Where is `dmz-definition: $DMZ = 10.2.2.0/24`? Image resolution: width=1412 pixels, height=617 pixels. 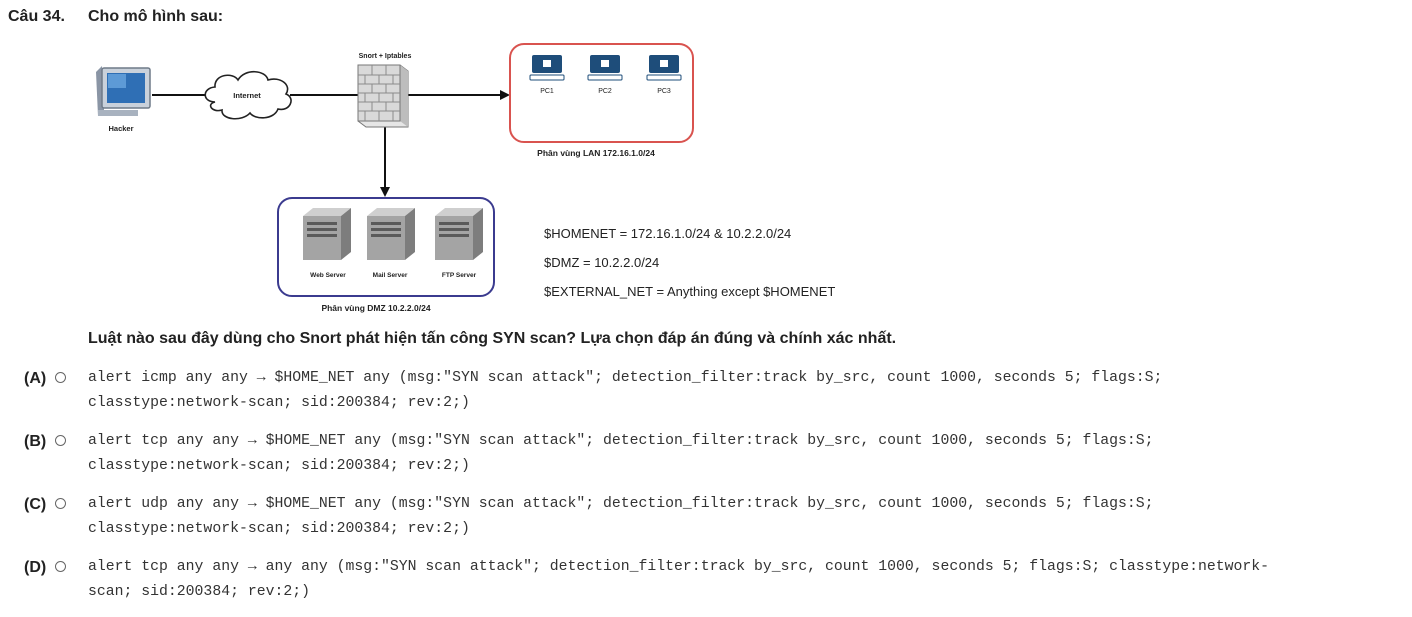 dmz-definition: $DMZ = 10.2.2.0/24 is located at coordinates (602, 262).